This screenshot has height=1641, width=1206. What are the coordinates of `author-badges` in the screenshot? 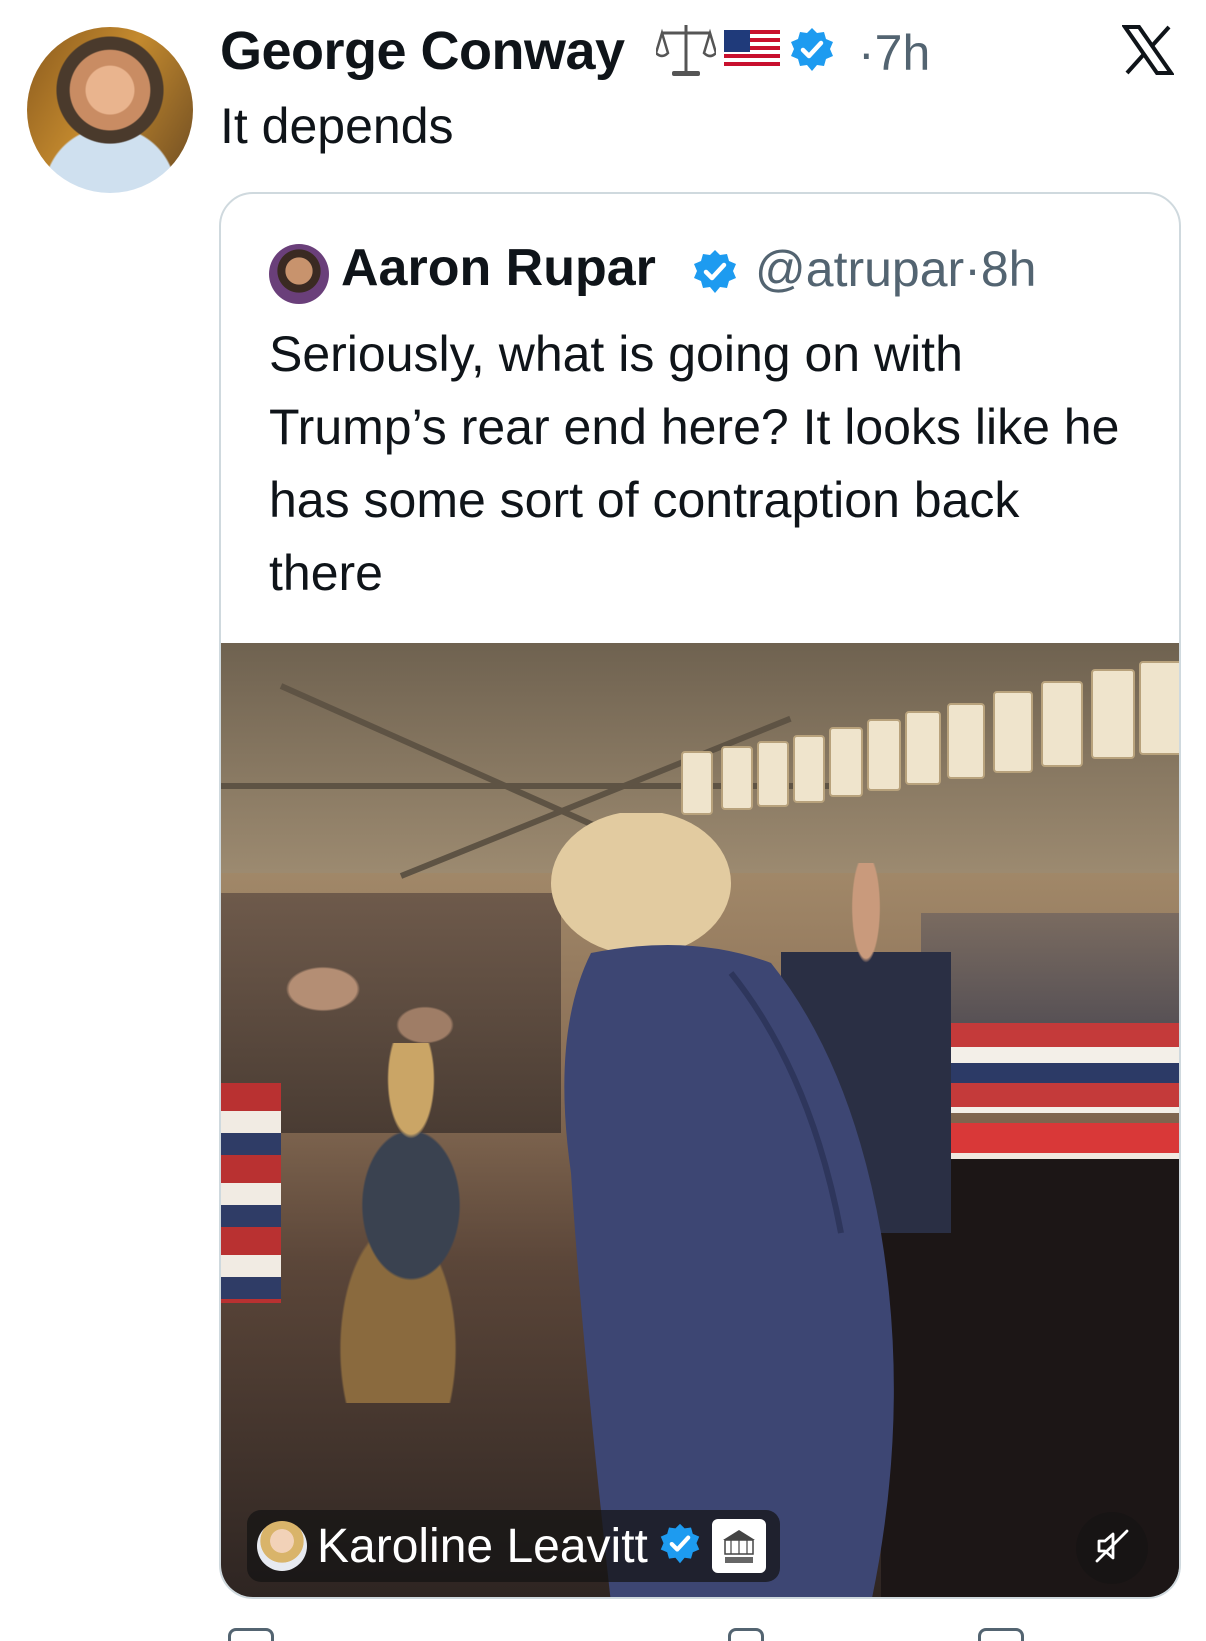 It's located at (746, 50).